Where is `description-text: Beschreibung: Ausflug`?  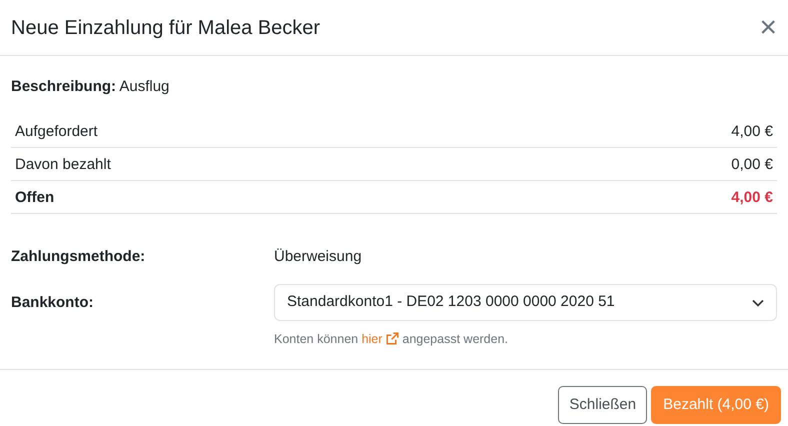 description-text: Beschreibung: Ausflug is located at coordinates (90, 87).